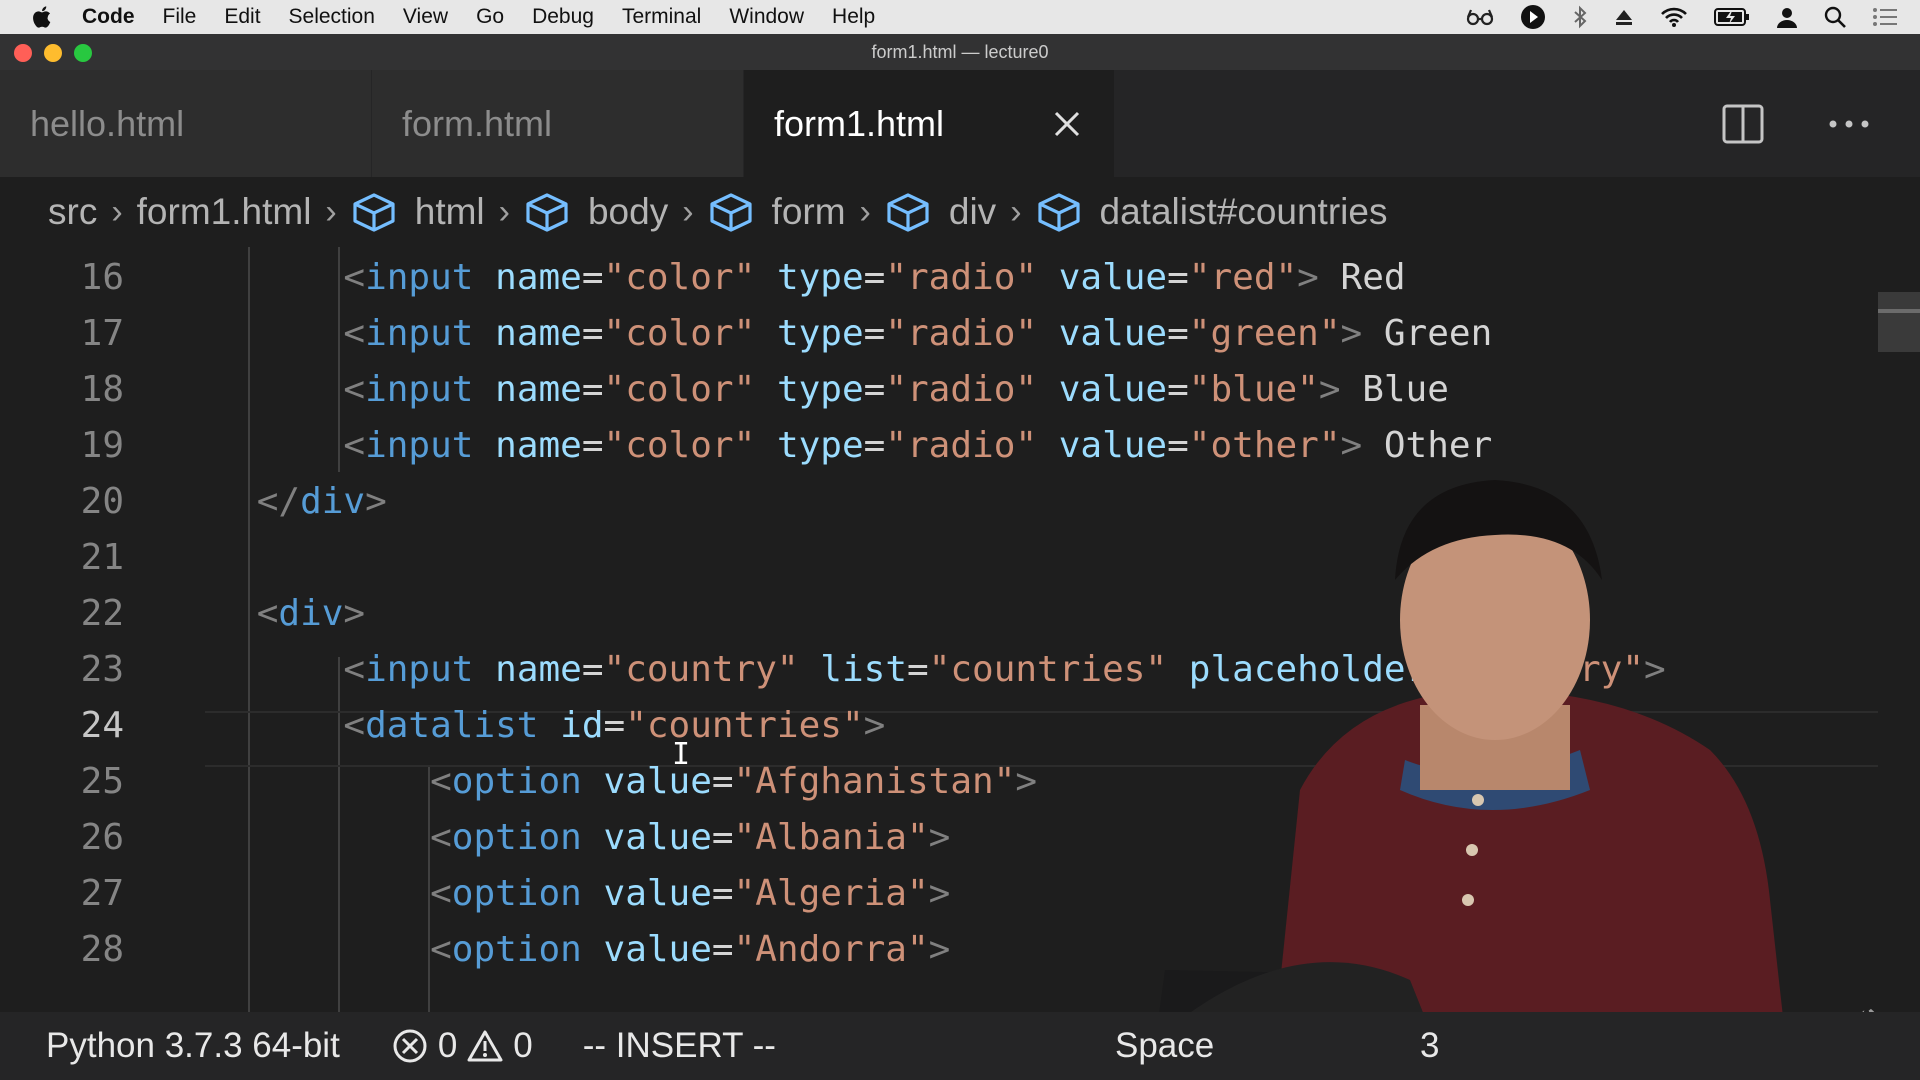 Image resolution: width=1920 pixels, height=1080 pixels. I want to click on breadcrumb-item-src: src, so click(72, 212).